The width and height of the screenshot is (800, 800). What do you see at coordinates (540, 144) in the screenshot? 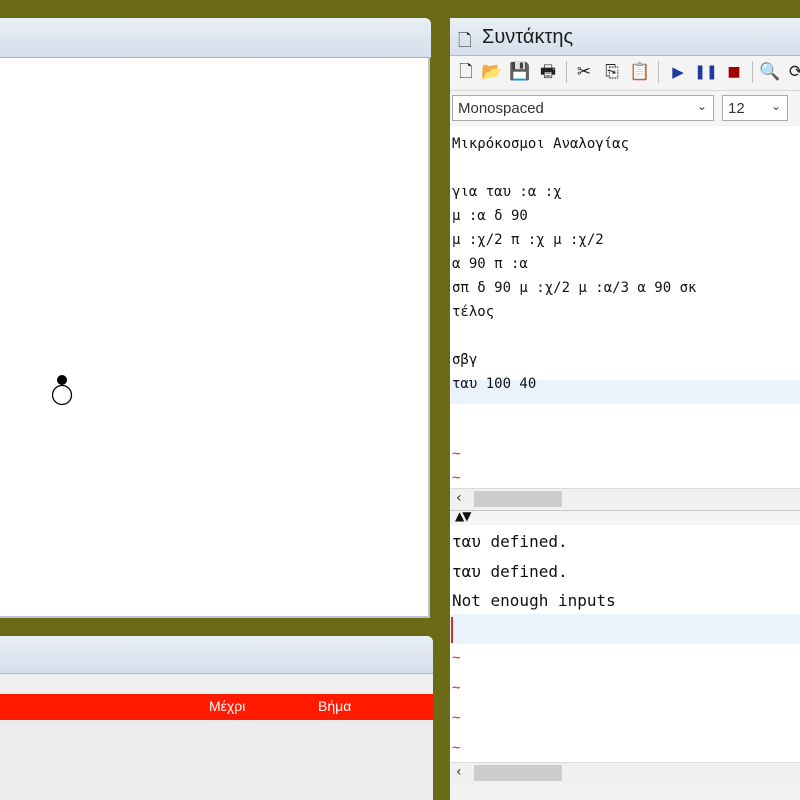
I see `code-line: Μικρόκοσμοι Αναλογίας` at bounding box center [540, 144].